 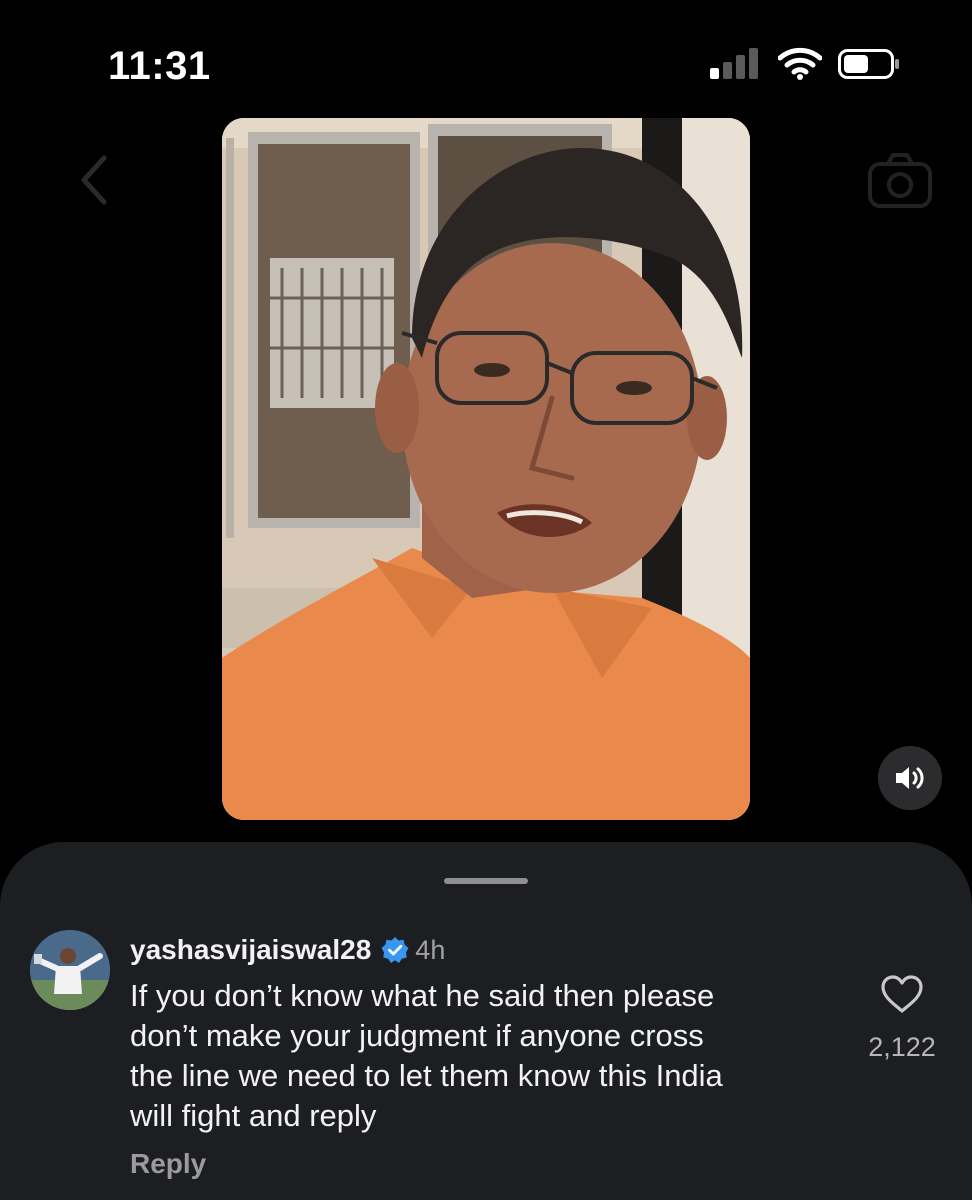 I want to click on comment-time: 4h, so click(x=430, y=949).